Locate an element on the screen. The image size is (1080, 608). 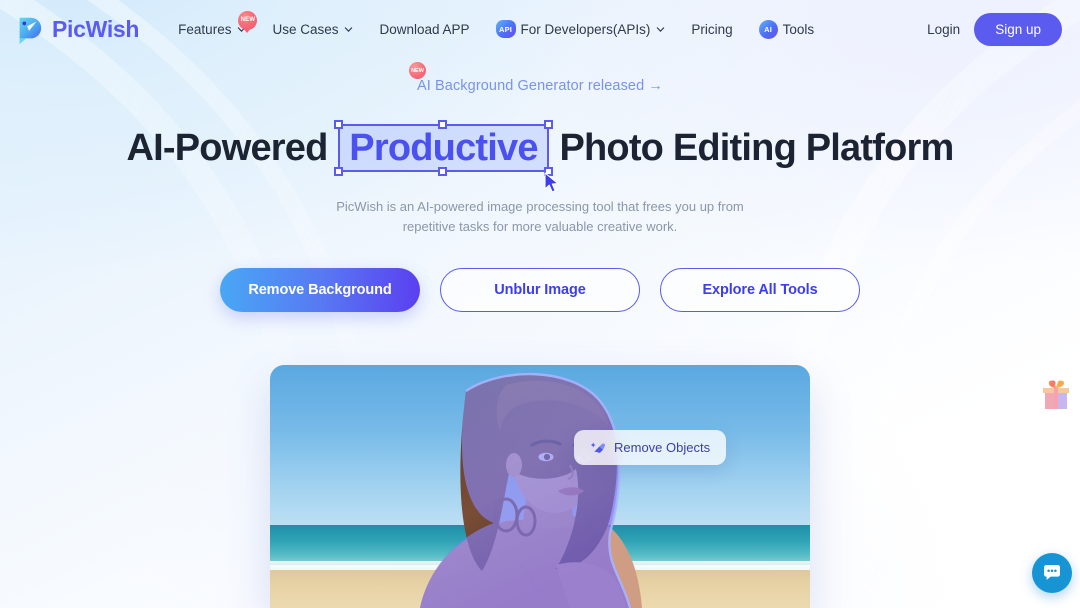
nav-actions: Login Sign up is located at coordinates (994, 29).